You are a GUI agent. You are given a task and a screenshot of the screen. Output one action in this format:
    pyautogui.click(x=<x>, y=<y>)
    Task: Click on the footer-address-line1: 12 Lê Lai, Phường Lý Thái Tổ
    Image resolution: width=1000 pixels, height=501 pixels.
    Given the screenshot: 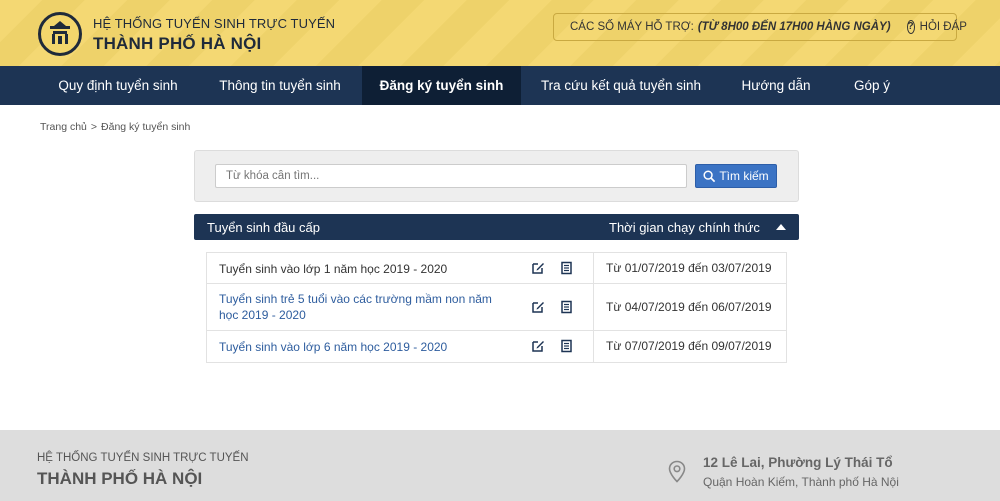 What is the action you would take?
    pyautogui.click(x=798, y=462)
    